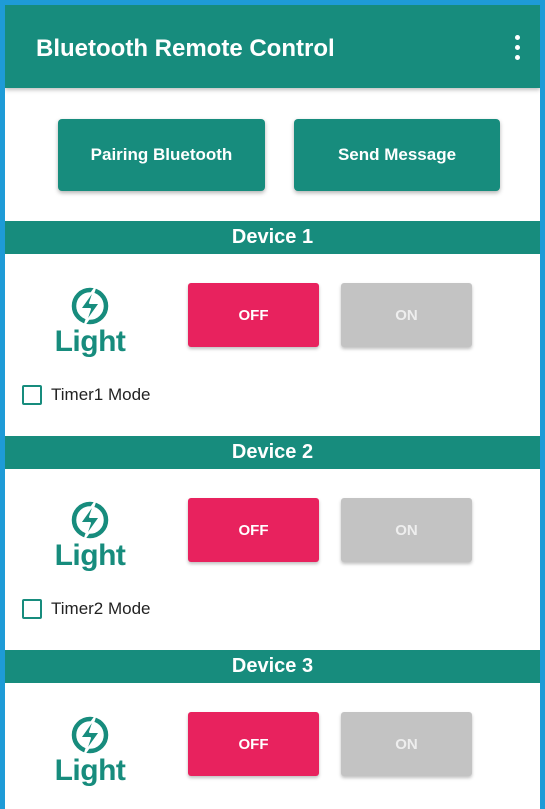 This screenshot has width=545, height=809. Describe the element at coordinates (406, 315) in the screenshot. I see `device-1-on-button: ON` at that location.